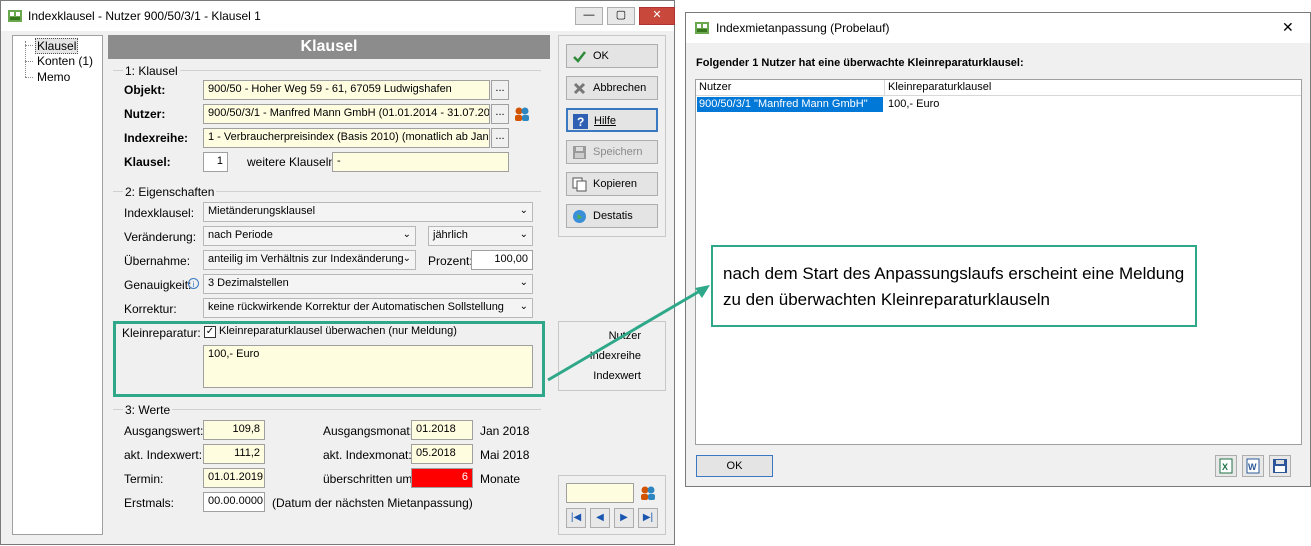 The image size is (1311, 546). I want to click on first-record-button: |◀, so click(576, 518).